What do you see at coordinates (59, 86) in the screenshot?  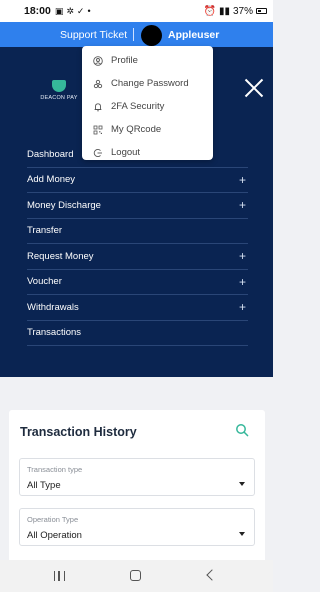 I see `logo-mark-icon` at bounding box center [59, 86].